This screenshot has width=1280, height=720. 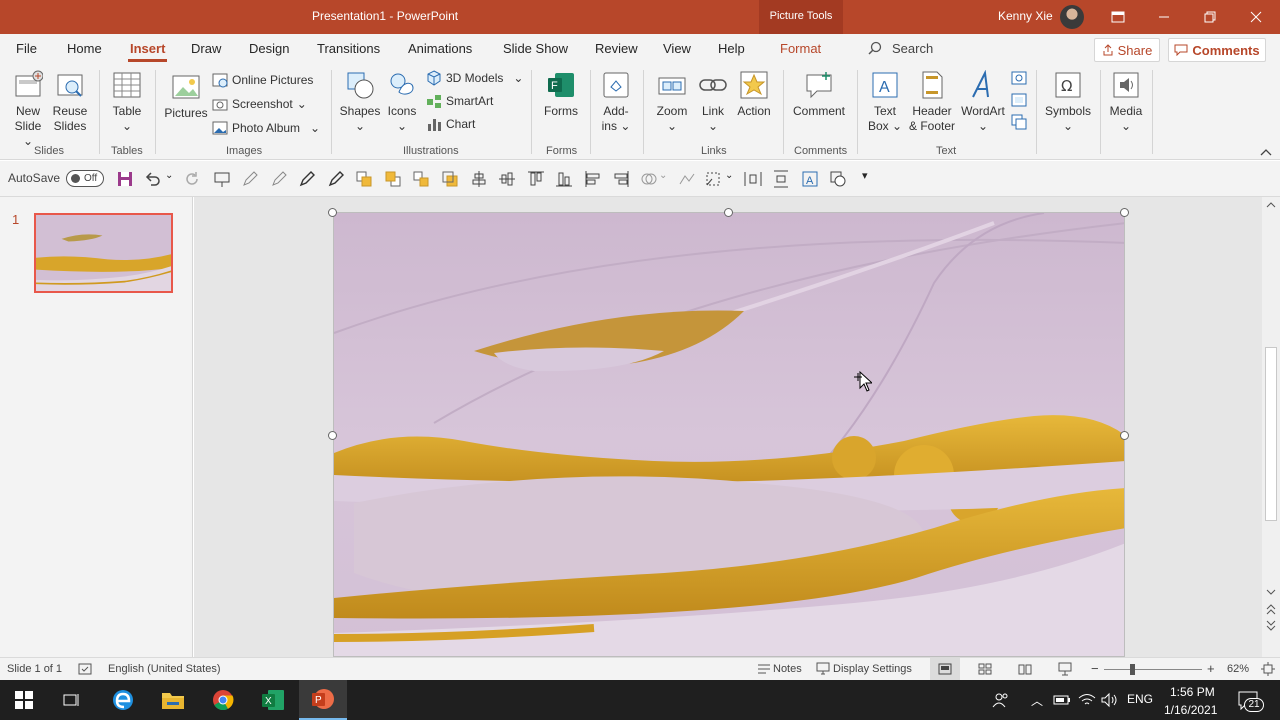 What do you see at coordinates (1271, 626) in the screenshot?
I see `next-slide-icon` at bounding box center [1271, 626].